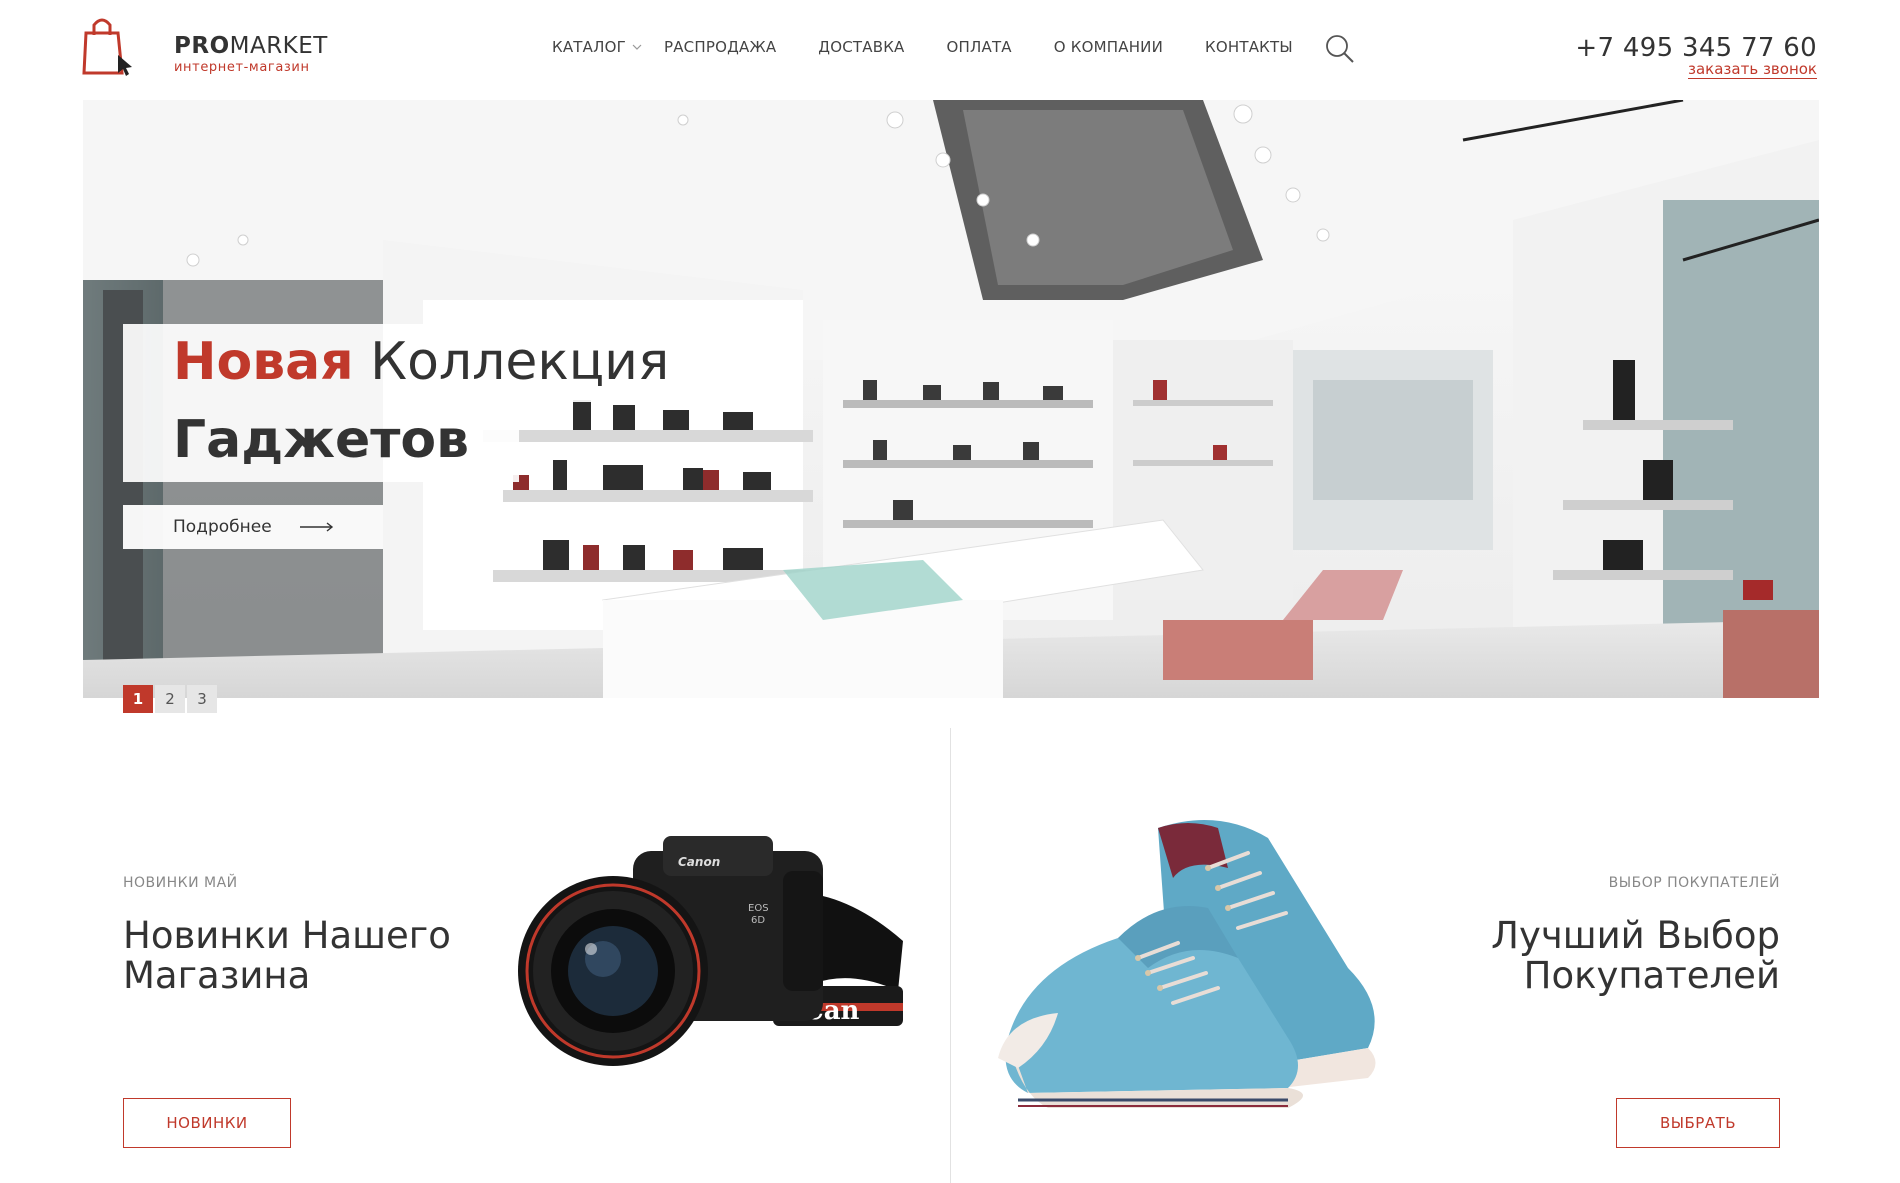  I want to click on hero-title-accent: Новая, so click(263, 362).